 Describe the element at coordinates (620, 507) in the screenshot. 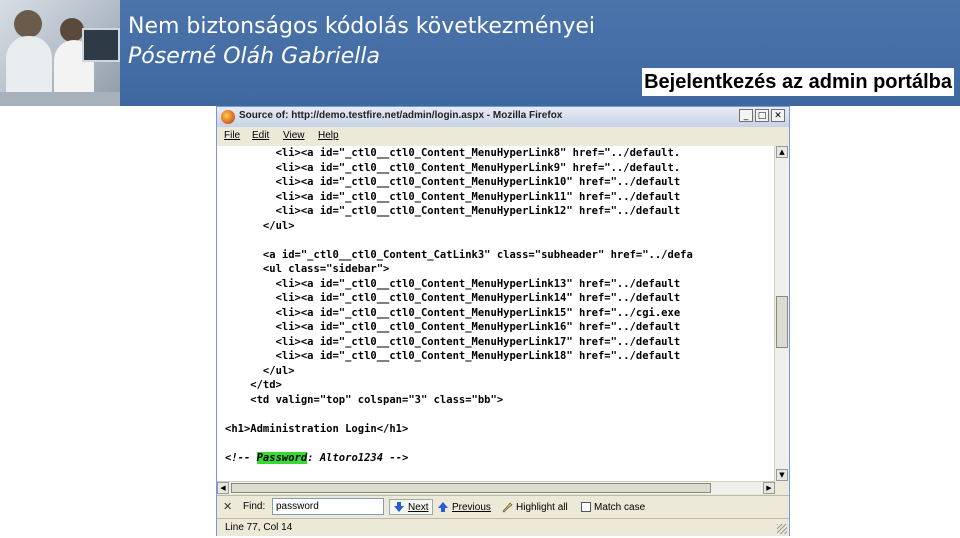

I see `match-case-label: Match case` at that location.